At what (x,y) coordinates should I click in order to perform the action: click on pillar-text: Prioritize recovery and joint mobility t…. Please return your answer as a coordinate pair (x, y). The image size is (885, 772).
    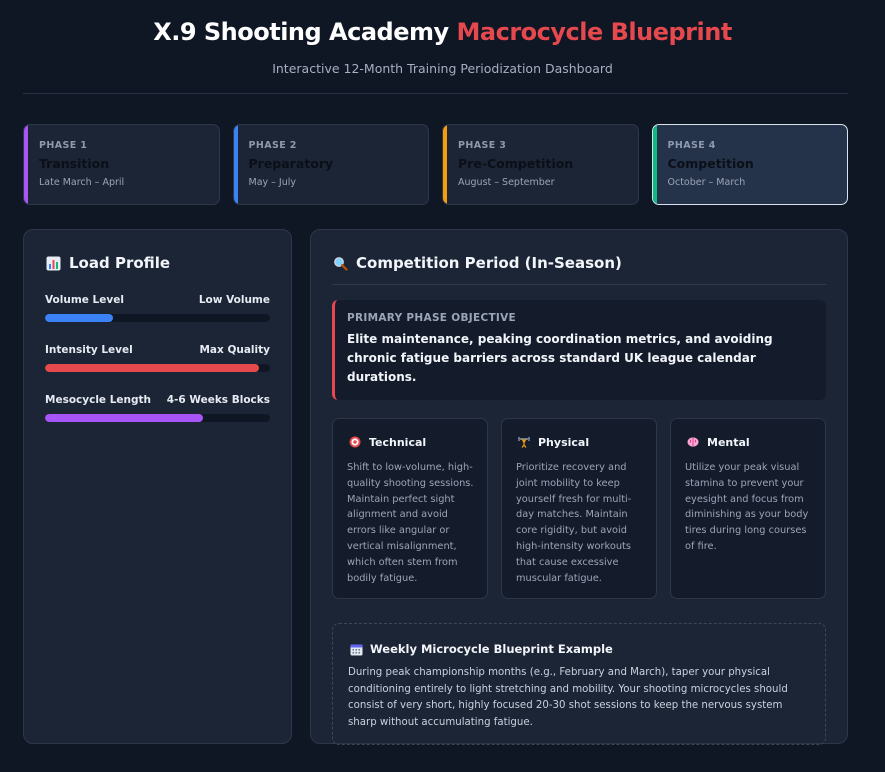
    Looking at the image, I should click on (574, 523).